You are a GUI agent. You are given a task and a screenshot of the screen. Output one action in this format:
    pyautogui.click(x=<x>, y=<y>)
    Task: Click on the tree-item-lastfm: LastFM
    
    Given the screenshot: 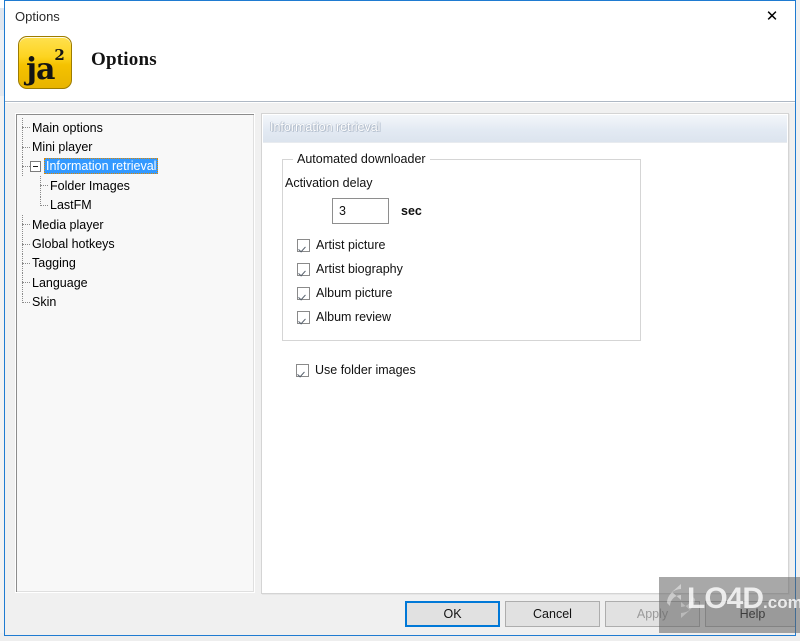 What is the action you would take?
    pyautogui.click(x=135, y=205)
    